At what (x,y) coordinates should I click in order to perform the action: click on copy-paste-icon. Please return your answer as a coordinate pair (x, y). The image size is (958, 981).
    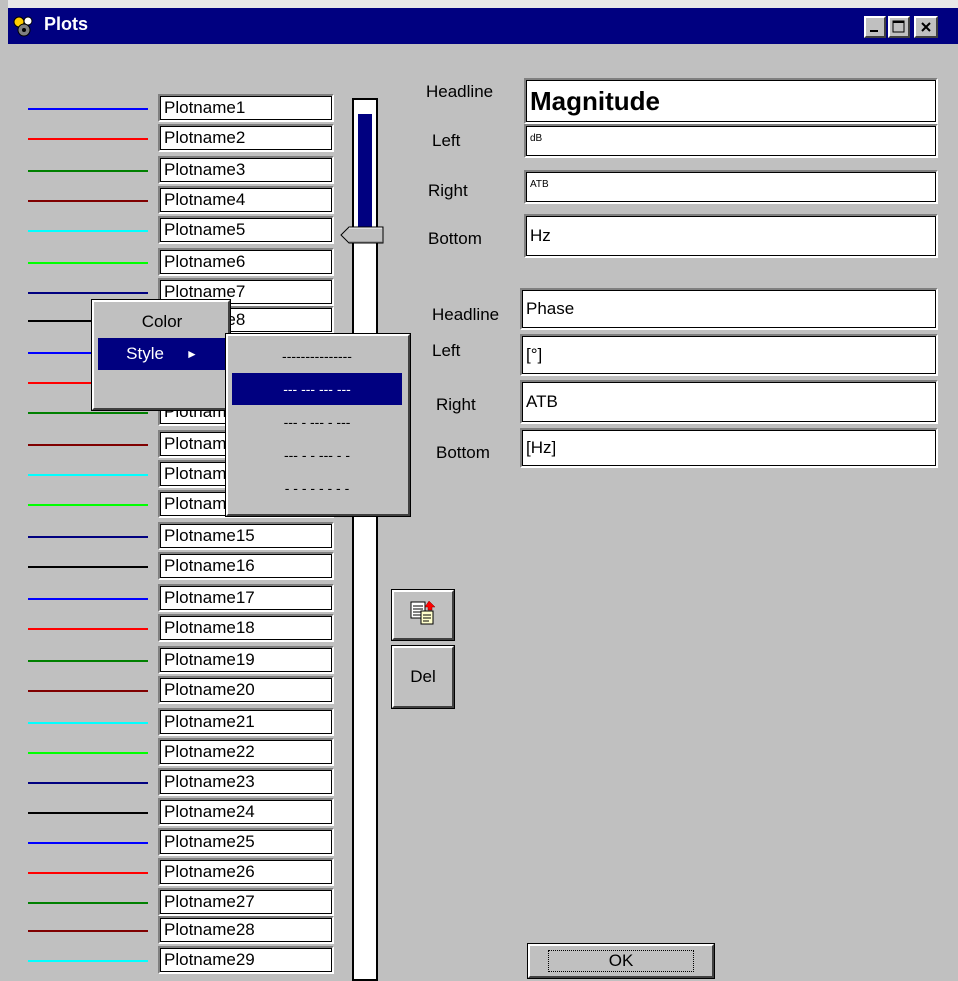
    Looking at the image, I should click on (423, 615).